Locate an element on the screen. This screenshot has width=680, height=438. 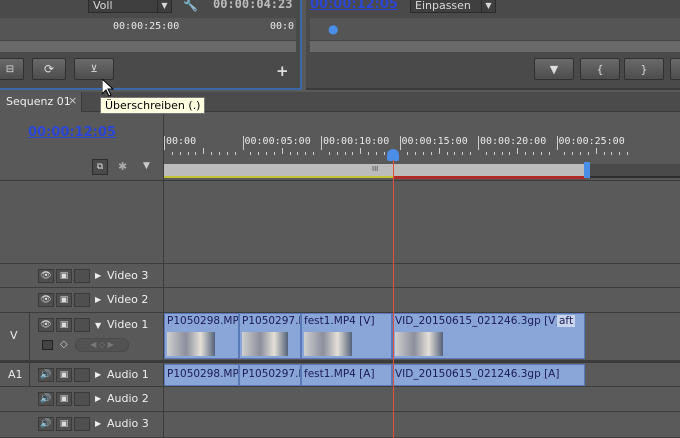
program-scrubber is located at coordinates (495, 46).